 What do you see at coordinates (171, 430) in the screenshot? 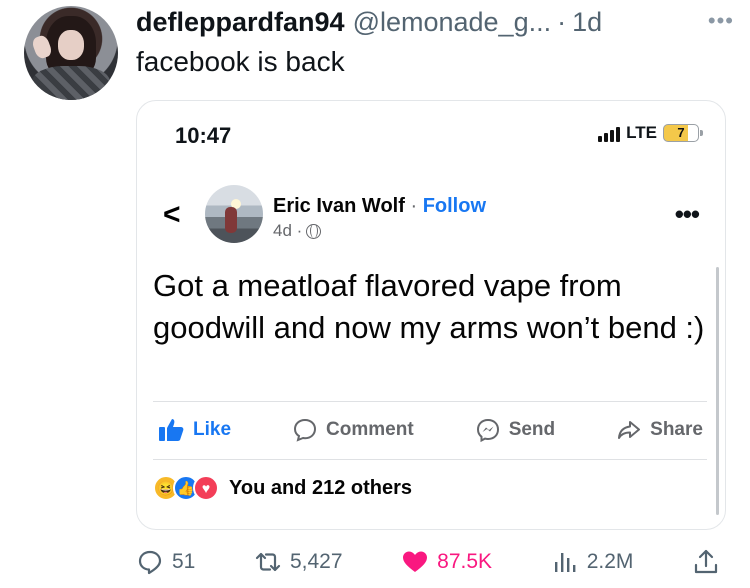
I see `like-icon` at bounding box center [171, 430].